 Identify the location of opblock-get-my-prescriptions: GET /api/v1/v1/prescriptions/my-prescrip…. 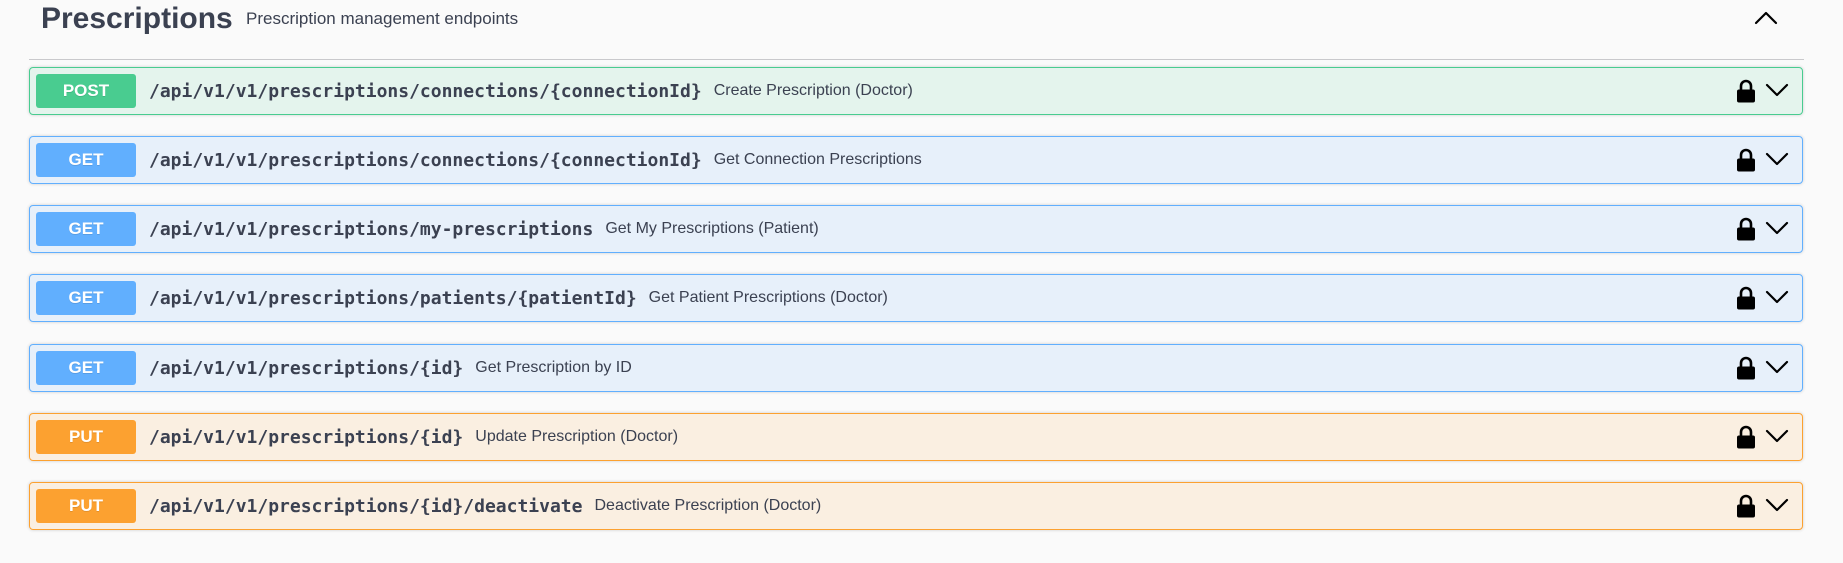
(916, 229).